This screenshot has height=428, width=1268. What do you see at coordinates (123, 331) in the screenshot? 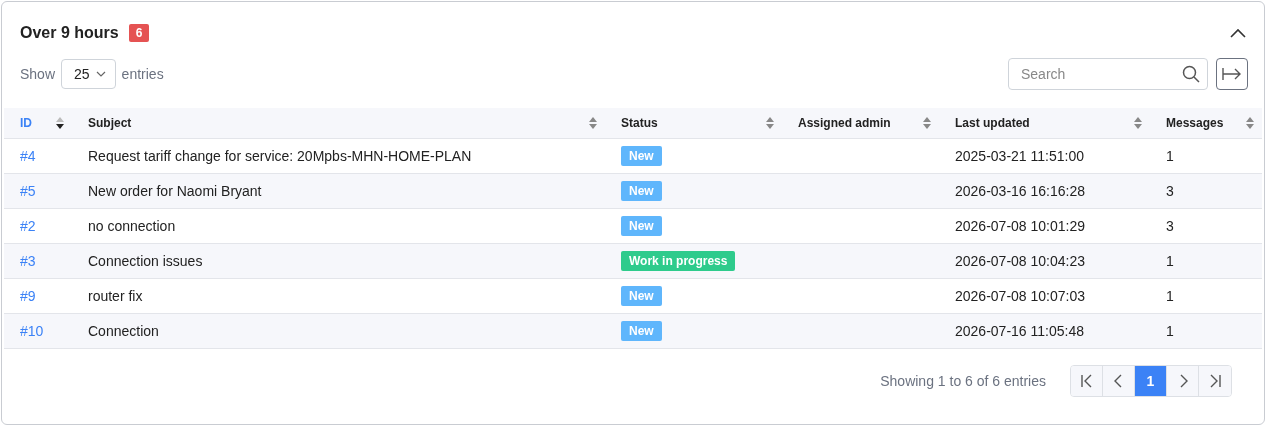
I see `subject-text: Connection` at bounding box center [123, 331].